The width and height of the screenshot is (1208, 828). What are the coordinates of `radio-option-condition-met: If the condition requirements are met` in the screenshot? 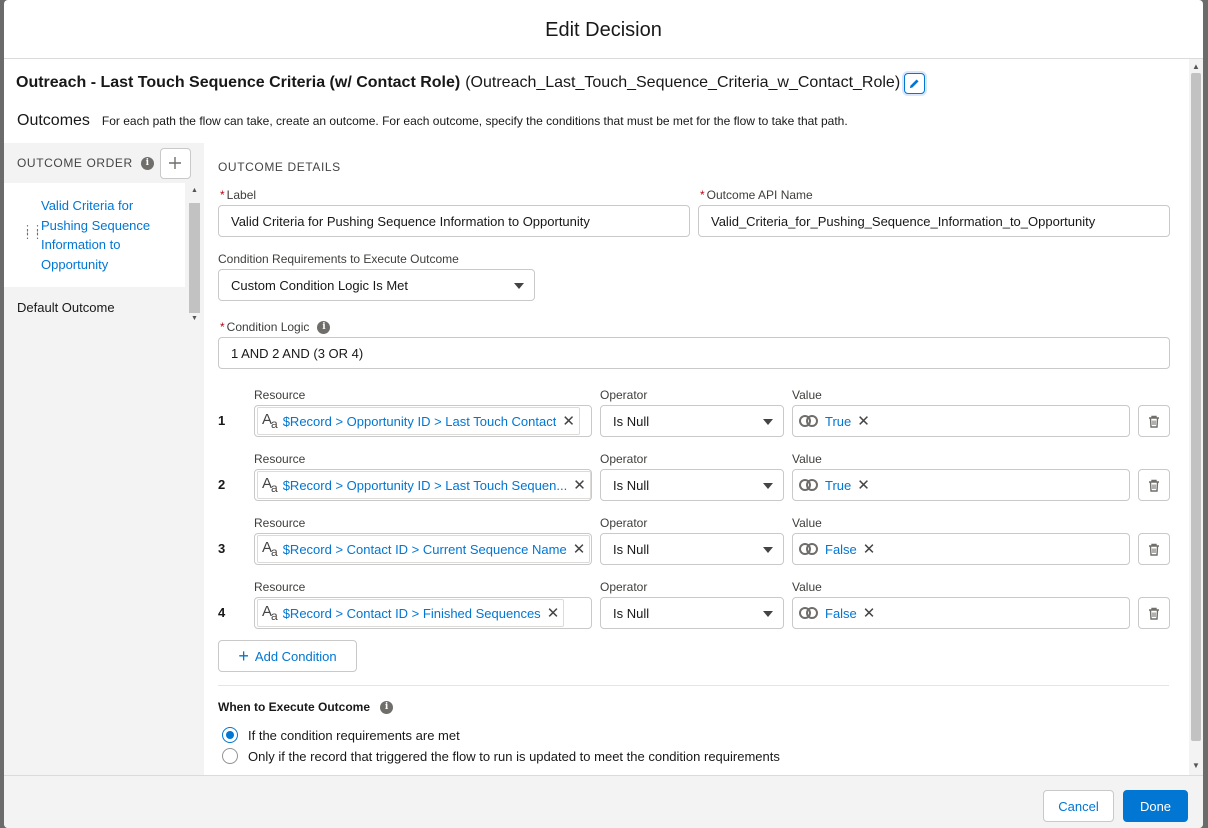 It's located at (341, 735).